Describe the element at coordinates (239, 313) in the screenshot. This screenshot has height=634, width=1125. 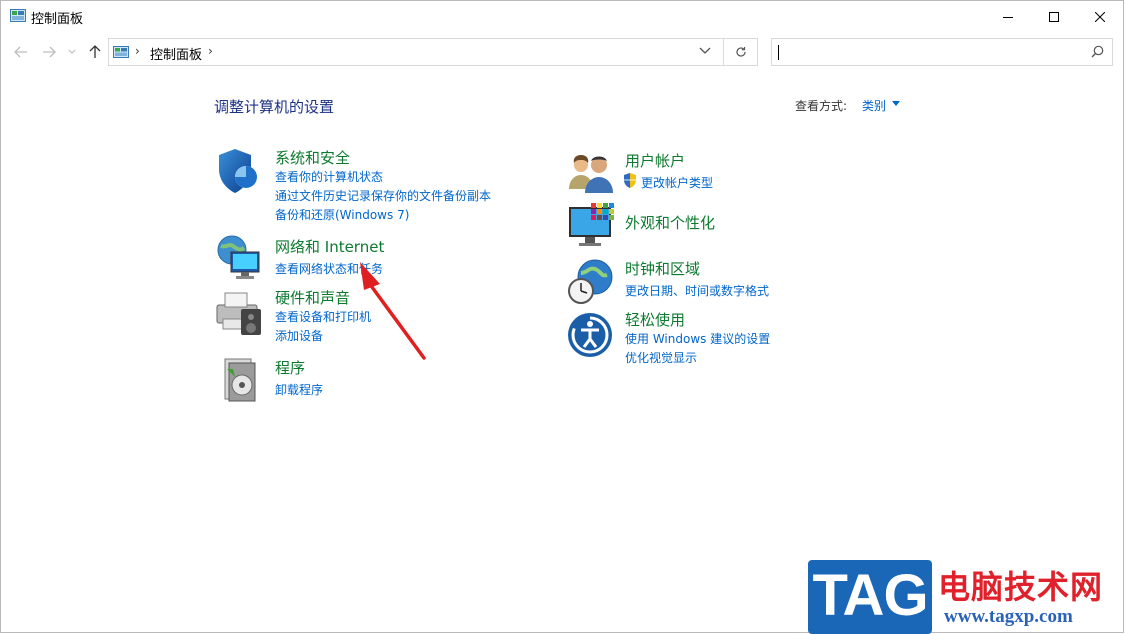
I see `printer-speaker-icon` at that location.